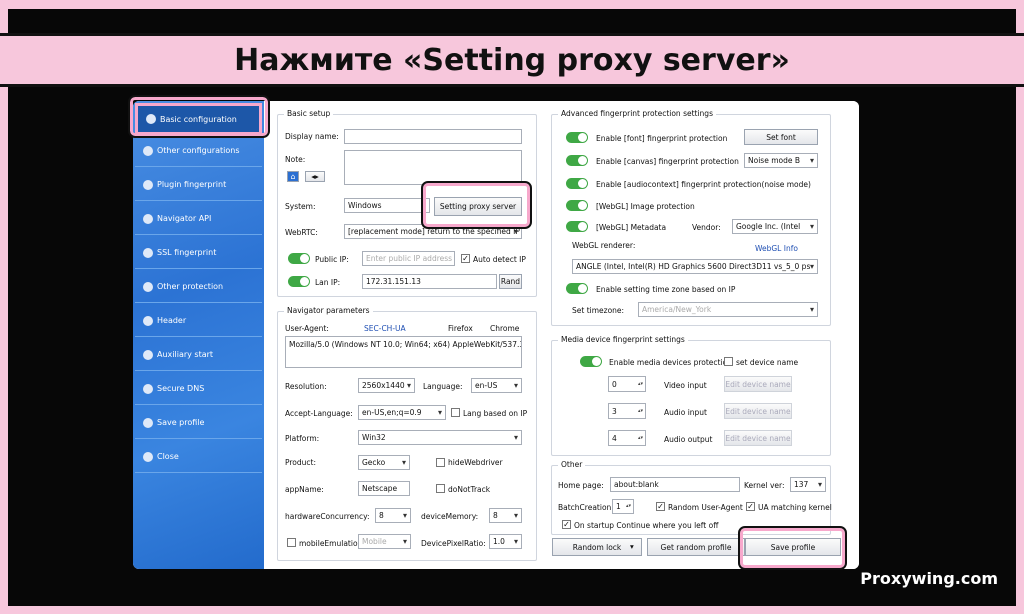 The height and width of the screenshot is (614, 1024). I want to click on product-label: Product:, so click(301, 462).